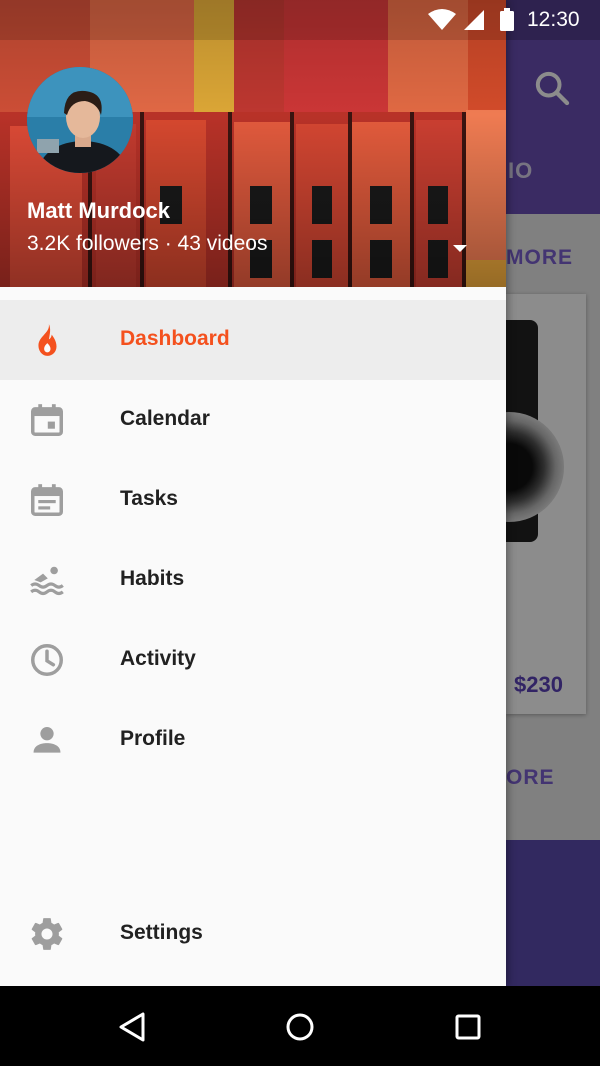 The image size is (600, 1066). Describe the element at coordinates (147, 243) in the screenshot. I see `user-stats: 3.2K followers · 43 videos` at that location.